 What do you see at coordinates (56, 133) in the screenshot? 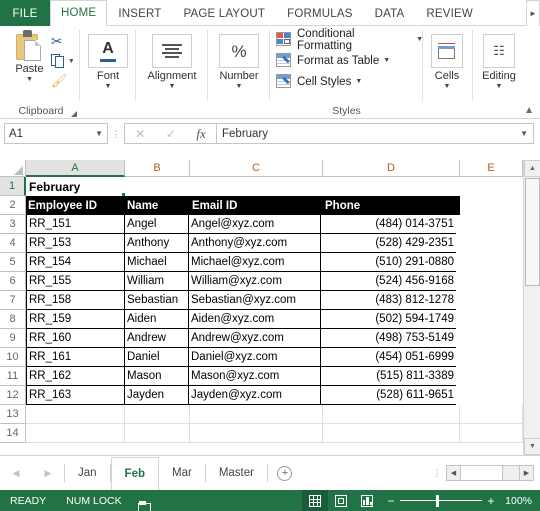
I see `name-box: A1 ▼` at bounding box center [56, 133].